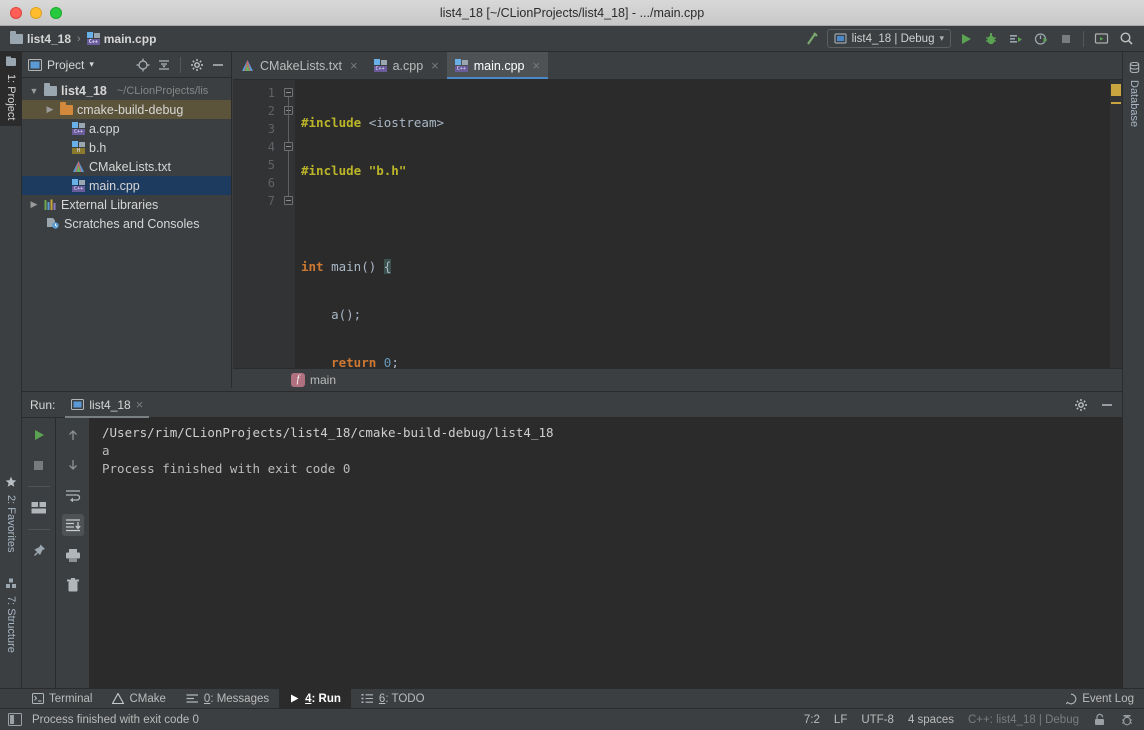 This screenshot has width=1144, height=730. Describe the element at coordinates (1099, 719) in the screenshot. I see `lock-icon` at that location.